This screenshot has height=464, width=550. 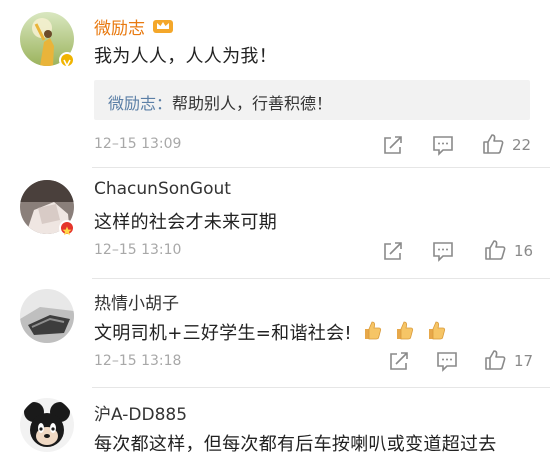 I want to click on comment-username: 微励志, so click(x=119, y=26).